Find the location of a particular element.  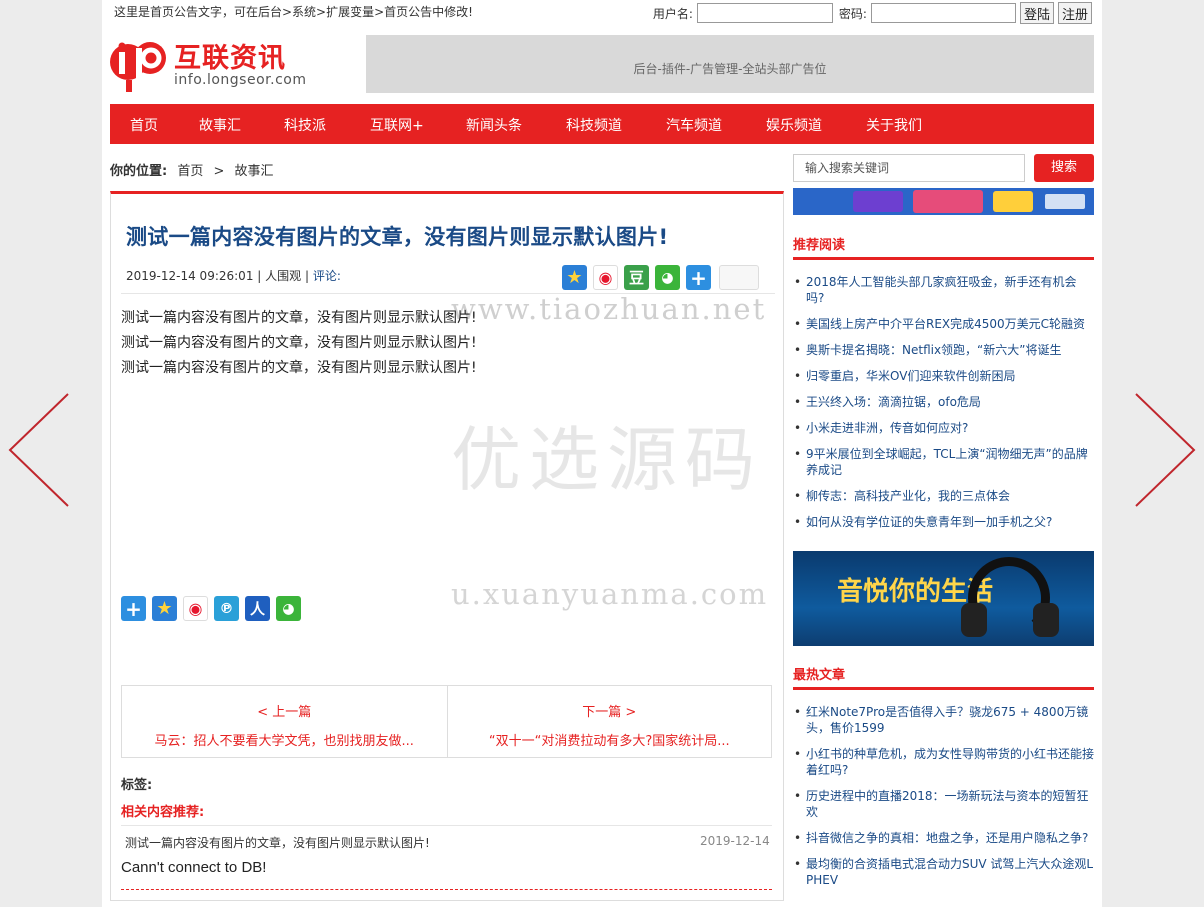

nav-item-headlines: 新闻头条 is located at coordinates (494, 125).